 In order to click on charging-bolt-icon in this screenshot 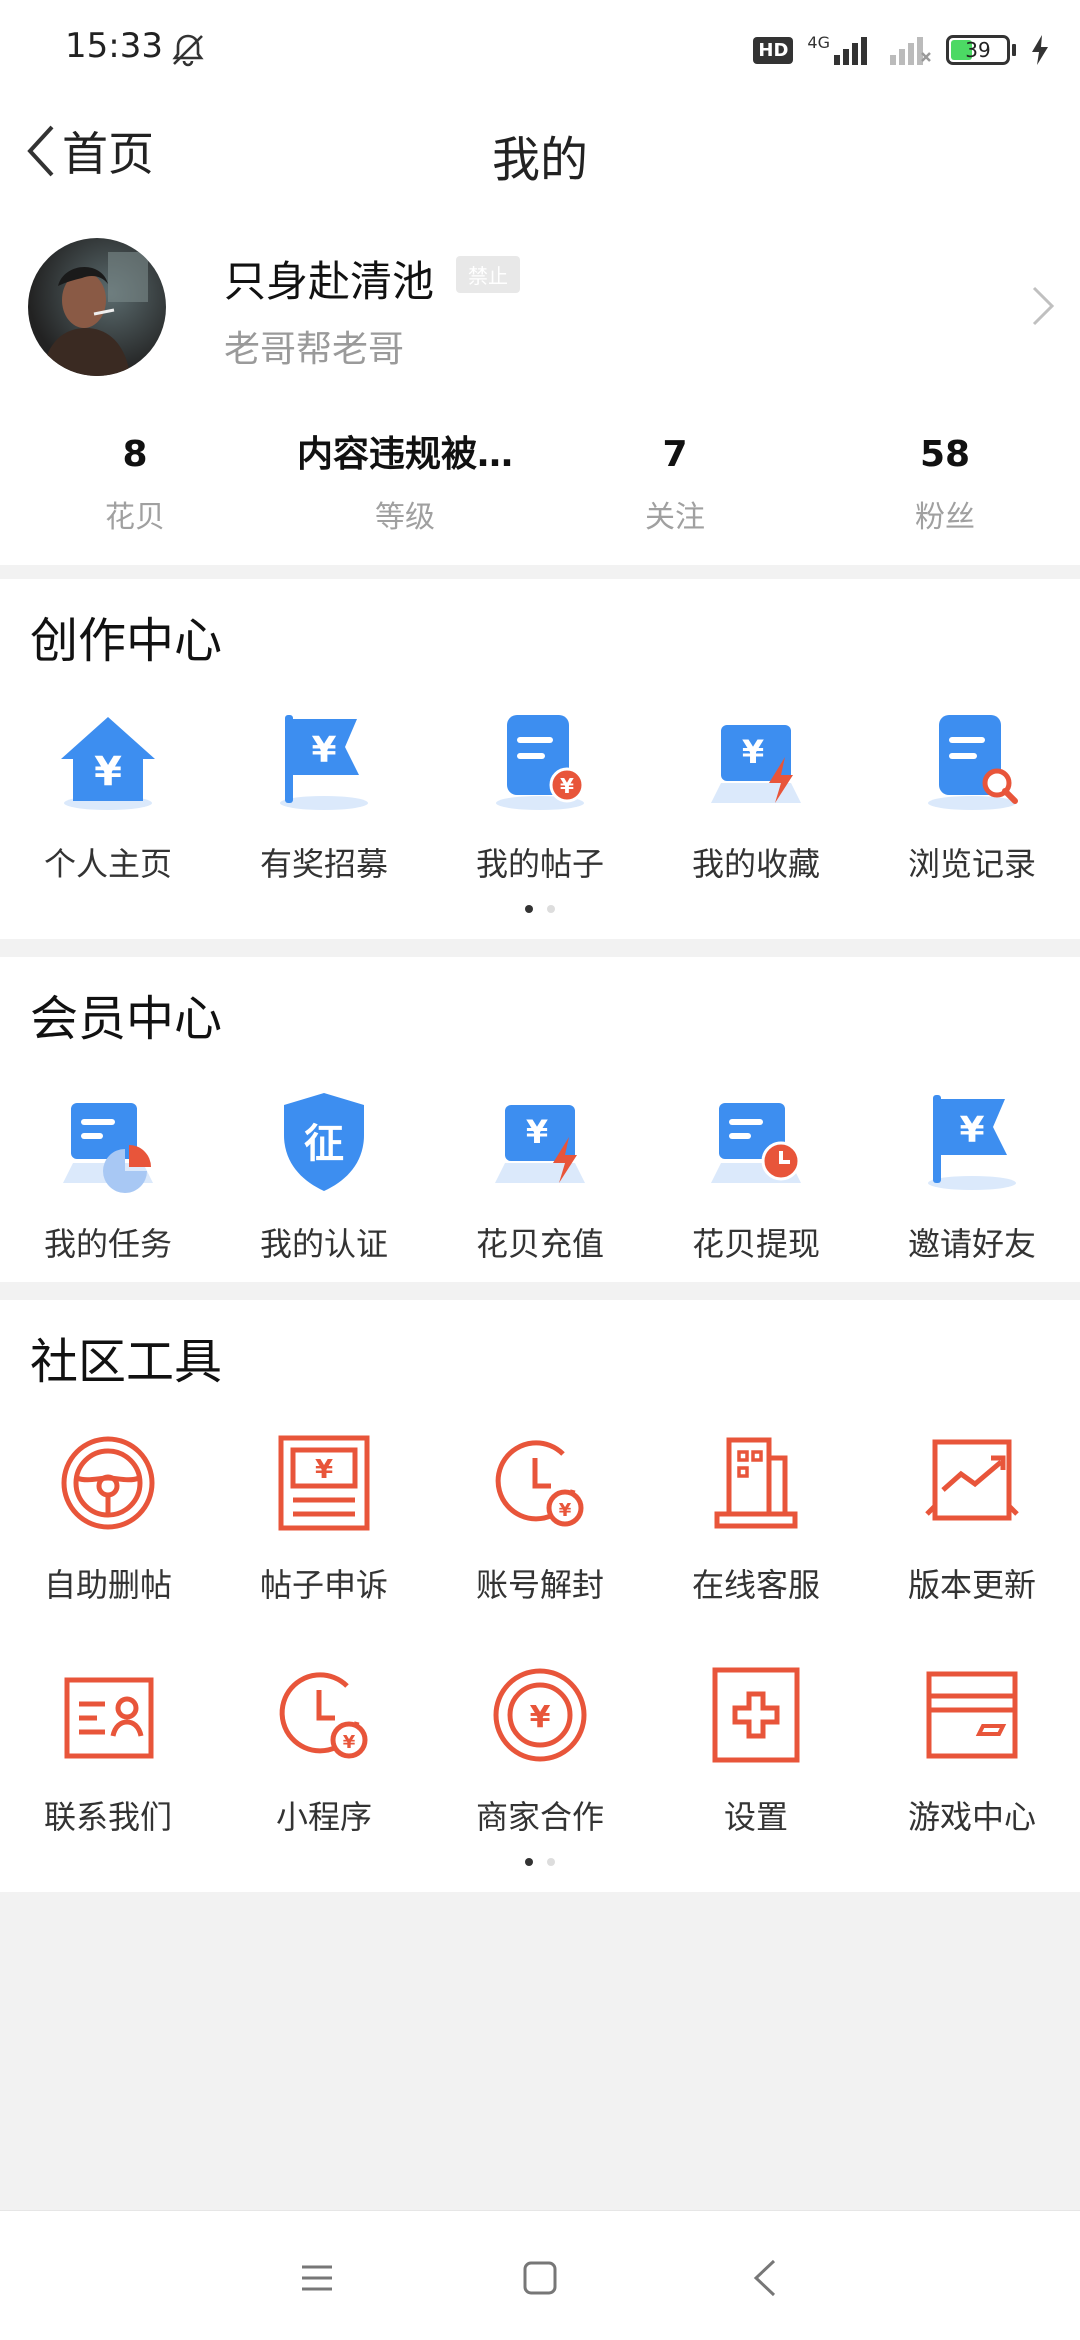, I will do `click(1040, 50)`.